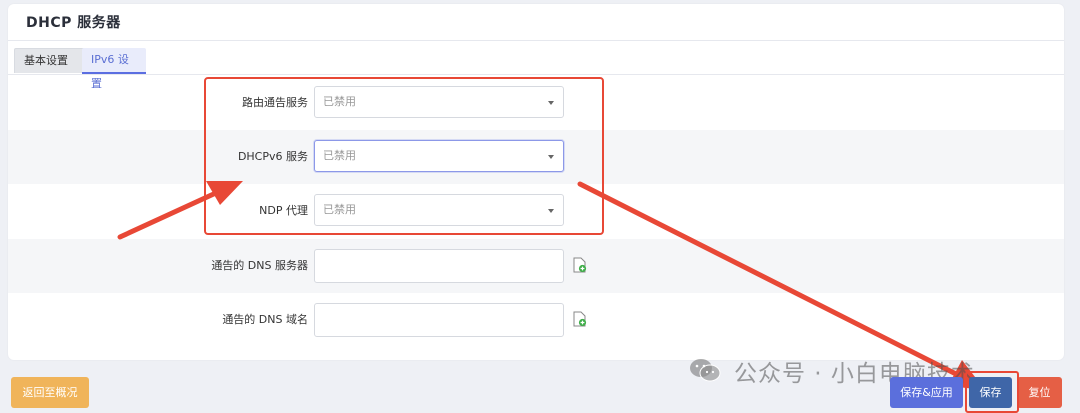 The height and width of the screenshot is (413, 1080). I want to click on title-divider, so click(536, 40).